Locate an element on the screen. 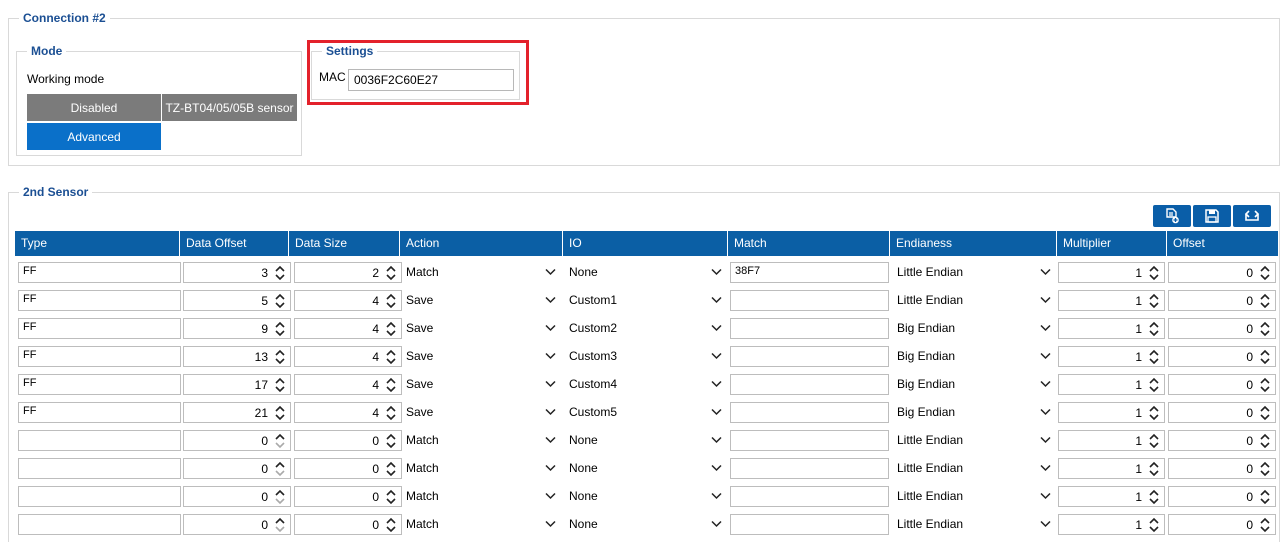  data-offset-stepper: 13 is located at coordinates (237, 356).